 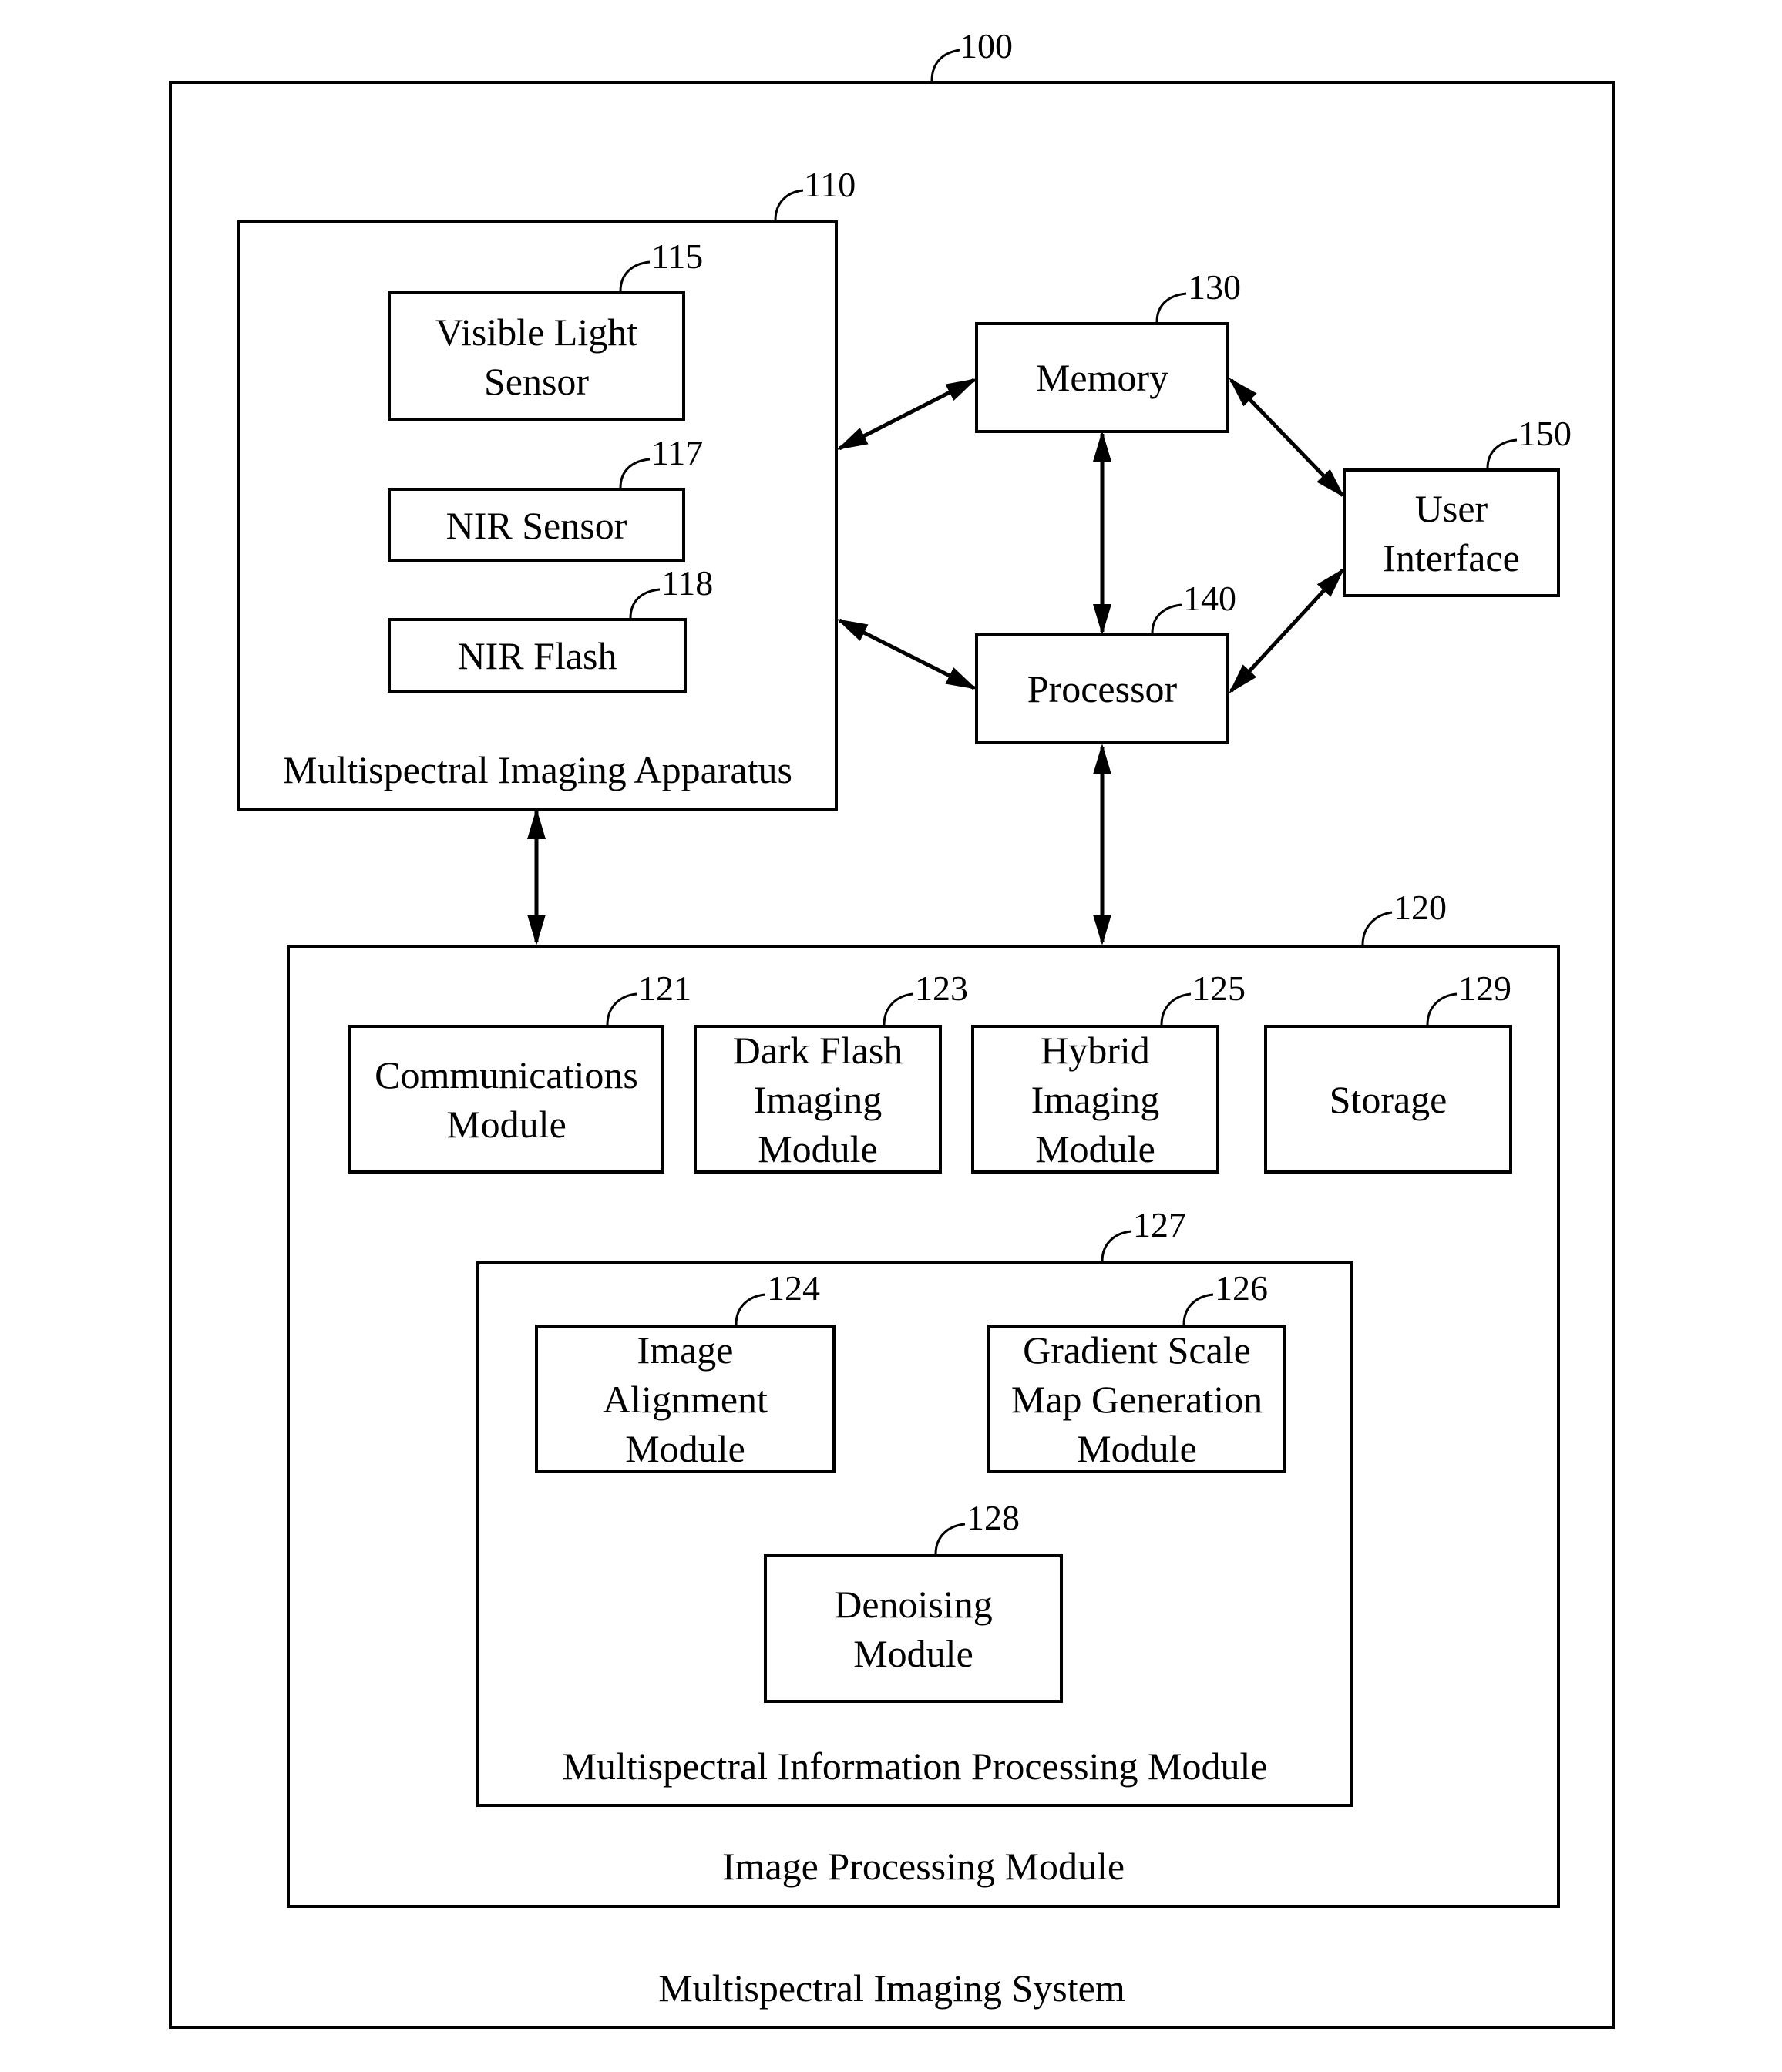 I want to click on ref-118: 118, so click(x=688, y=583).